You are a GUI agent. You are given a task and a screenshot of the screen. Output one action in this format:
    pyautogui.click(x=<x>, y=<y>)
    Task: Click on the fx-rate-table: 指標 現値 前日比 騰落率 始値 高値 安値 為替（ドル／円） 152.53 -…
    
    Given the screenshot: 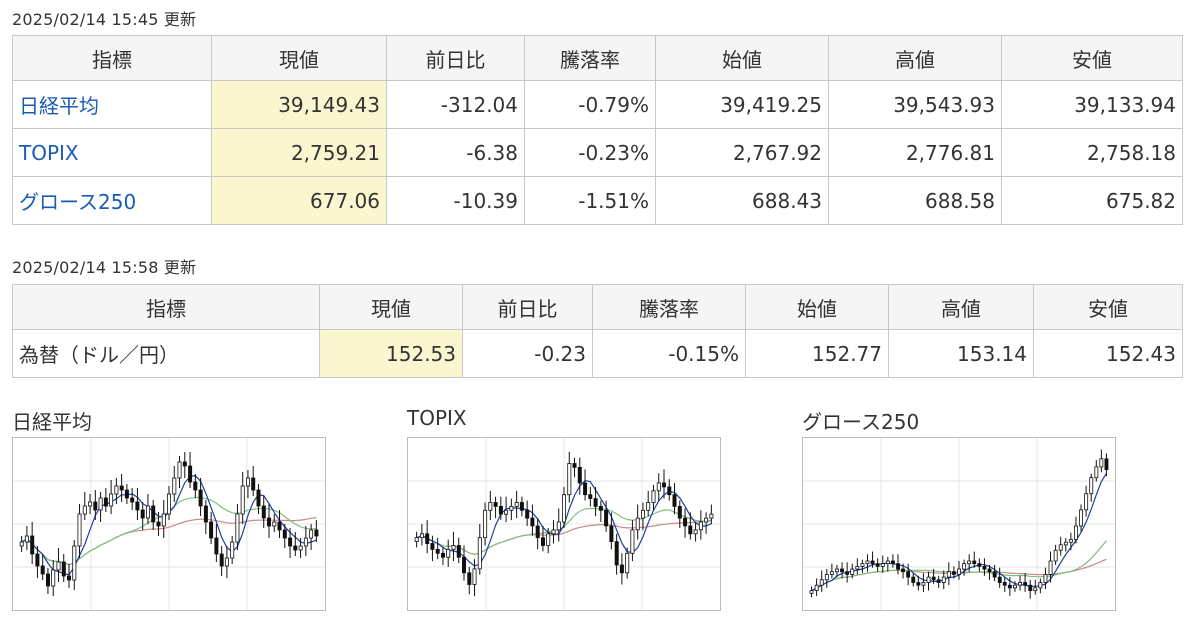 What is the action you would take?
    pyautogui.click(x=597, y=331)
    